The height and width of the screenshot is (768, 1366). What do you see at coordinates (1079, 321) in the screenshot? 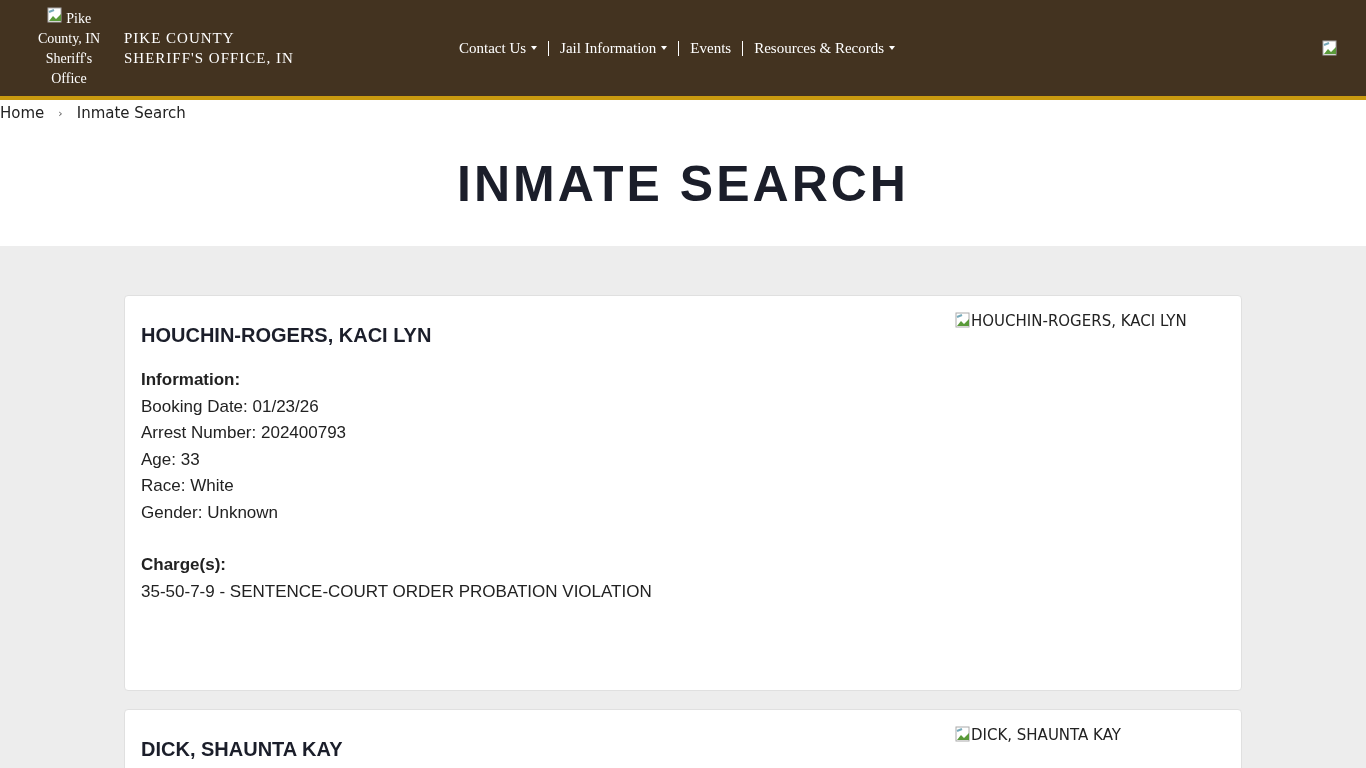
I see `photo-alt-text: HOUCHIN-ROGERS, KACI LYN` at bounding box center [1079, 321].